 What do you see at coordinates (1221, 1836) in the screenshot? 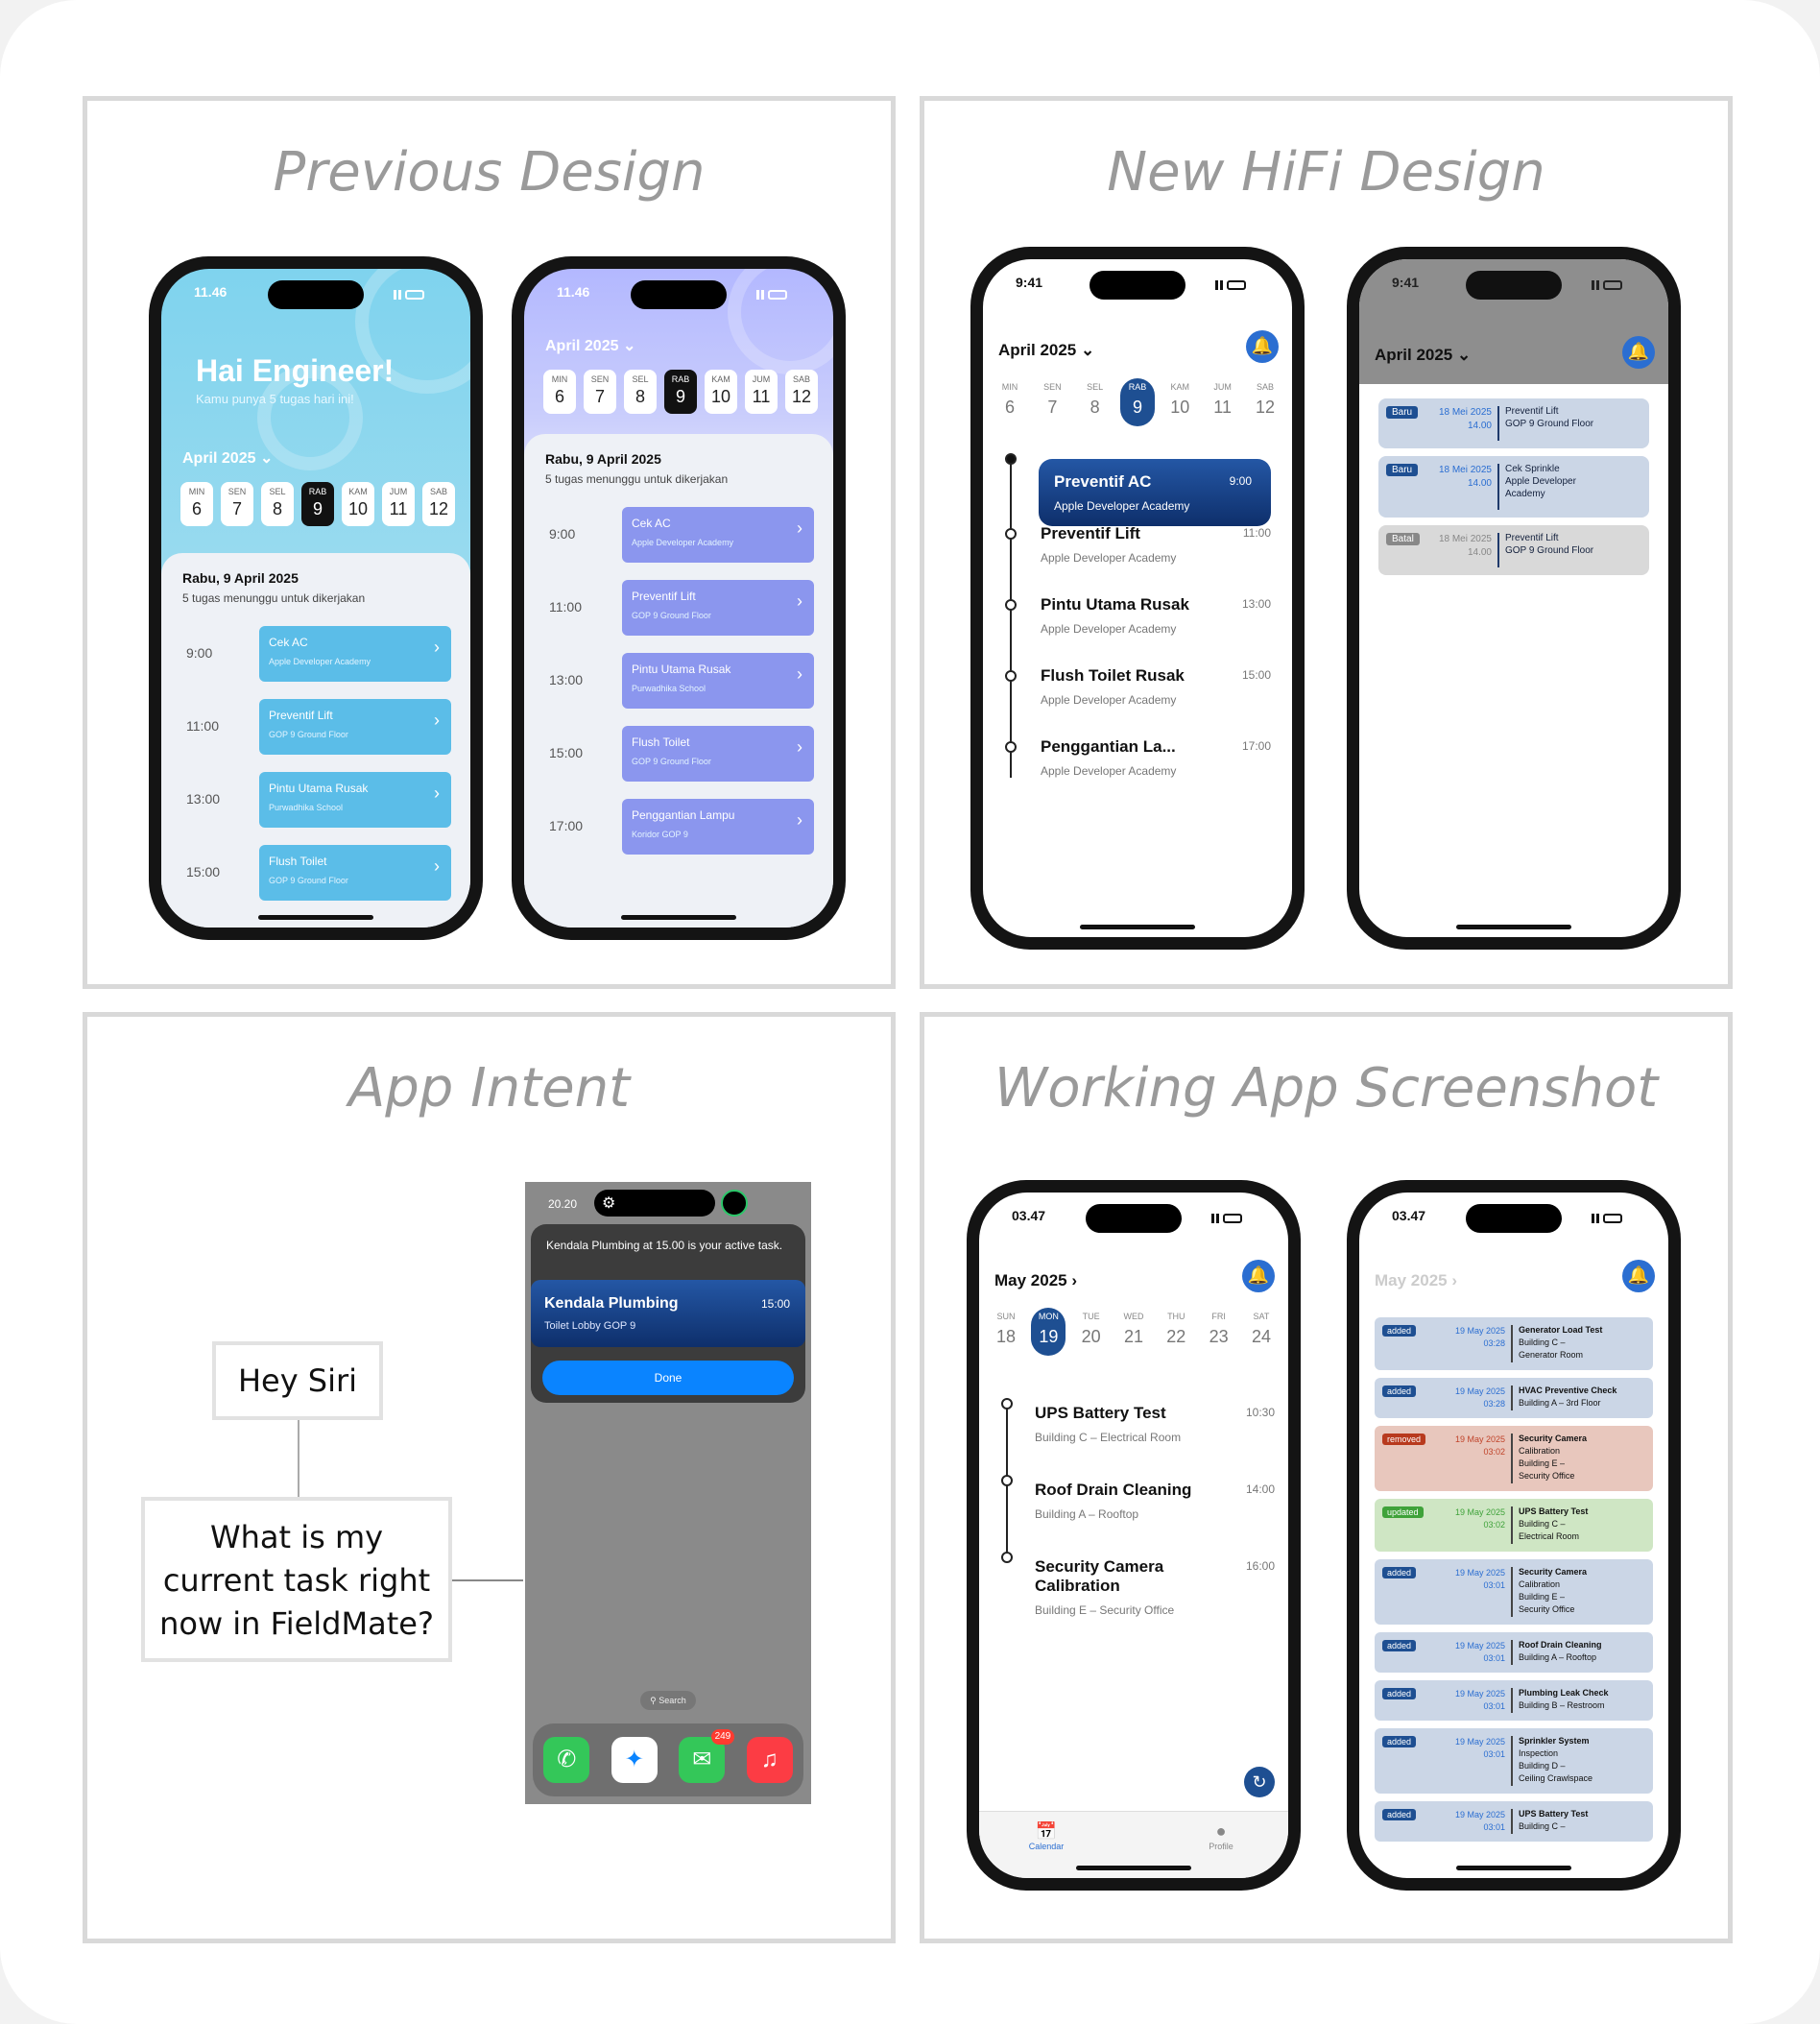
I see `tab-profile: ● Profile` at bounding box center [1221, 1836].